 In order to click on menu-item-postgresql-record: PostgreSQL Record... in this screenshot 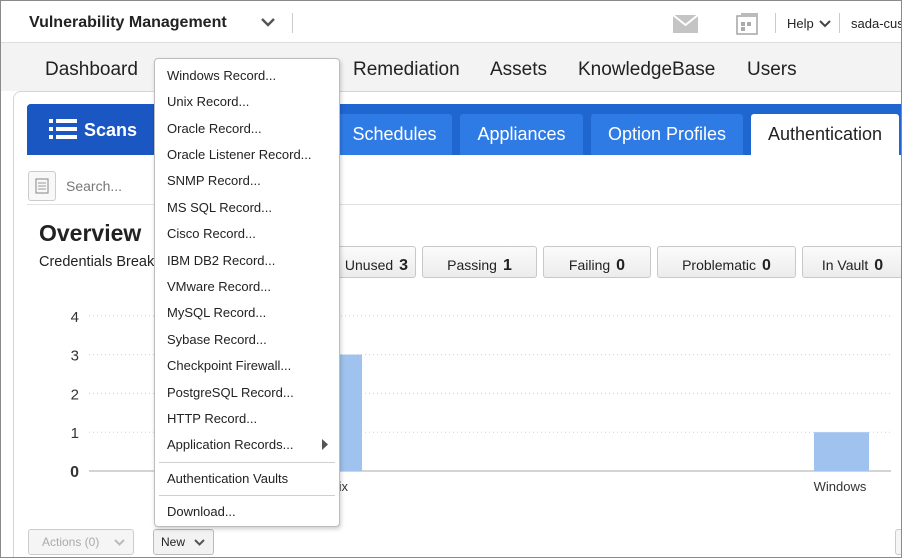, I will do `click(230, 392)`.